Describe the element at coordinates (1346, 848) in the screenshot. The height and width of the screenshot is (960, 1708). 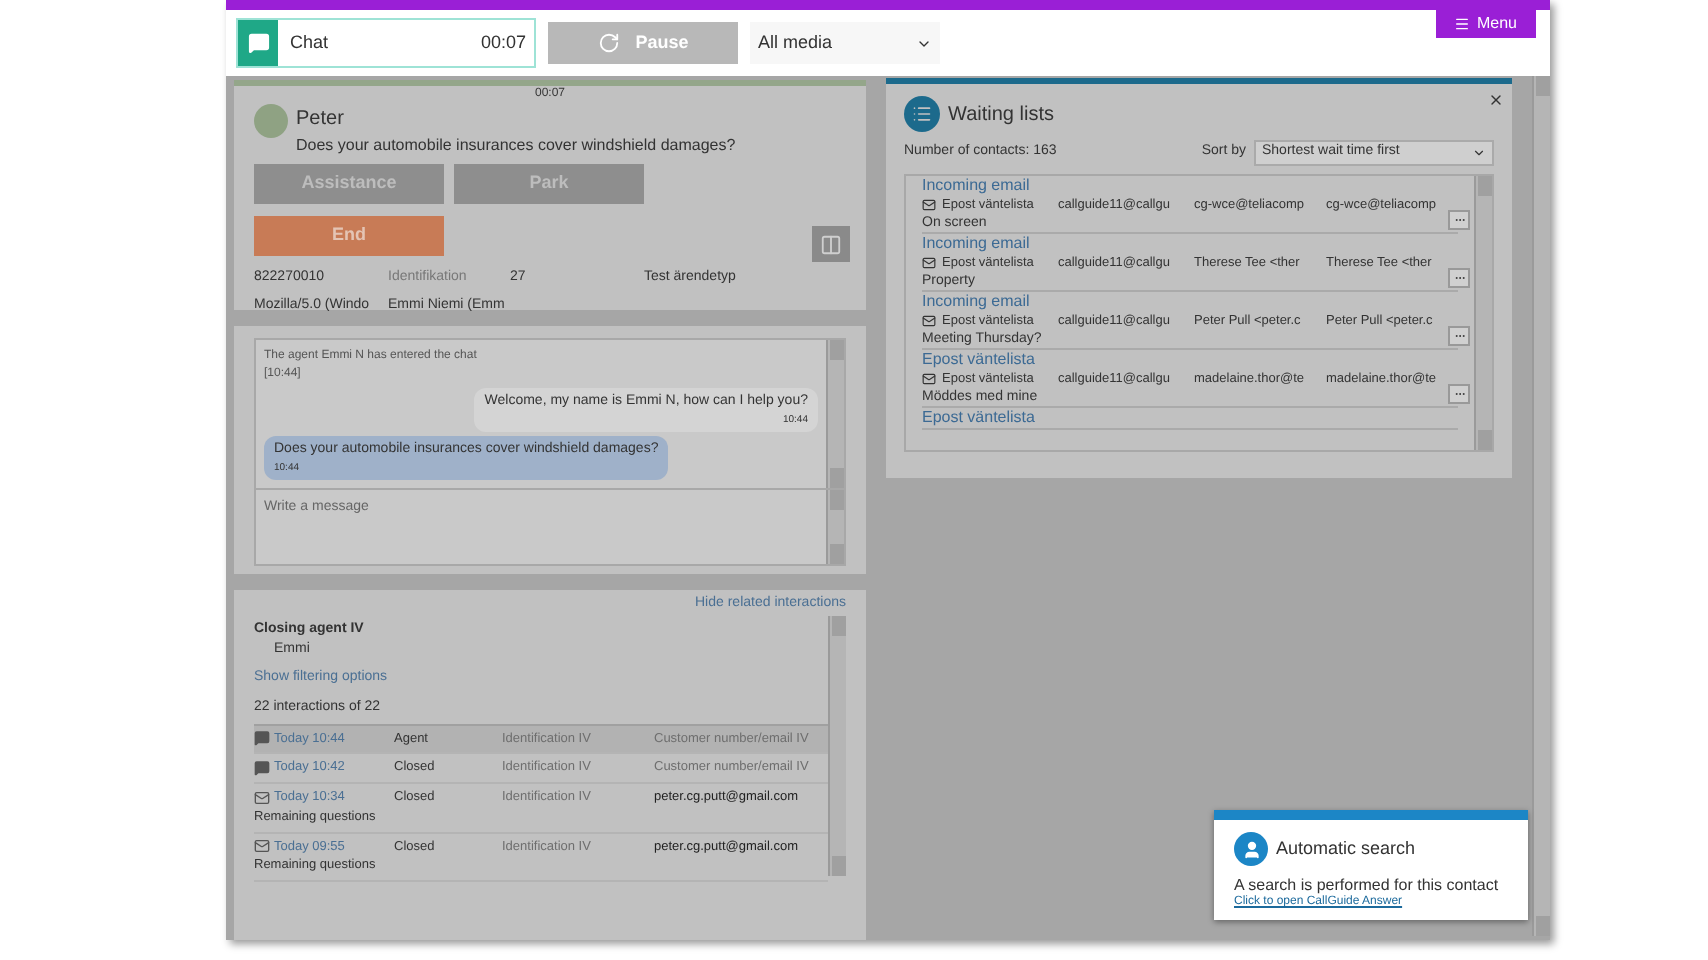
I see `popup-title: Automatic search` at that location.